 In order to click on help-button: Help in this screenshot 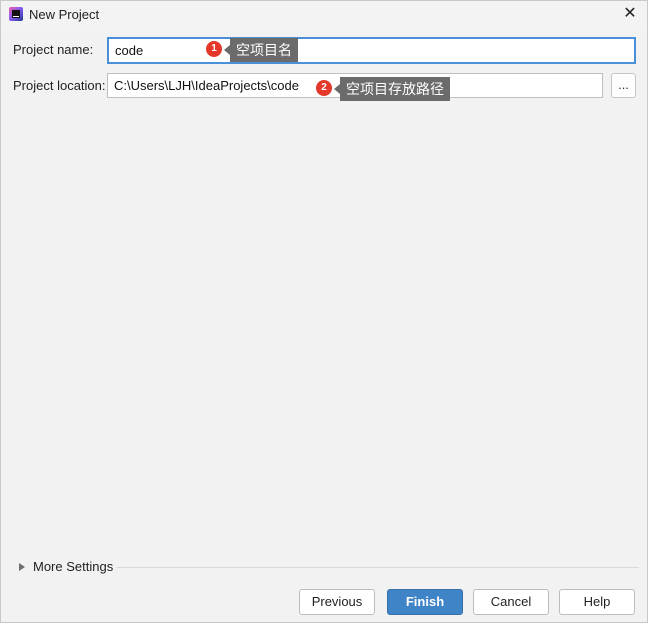, I will do `click(597, 602)`.